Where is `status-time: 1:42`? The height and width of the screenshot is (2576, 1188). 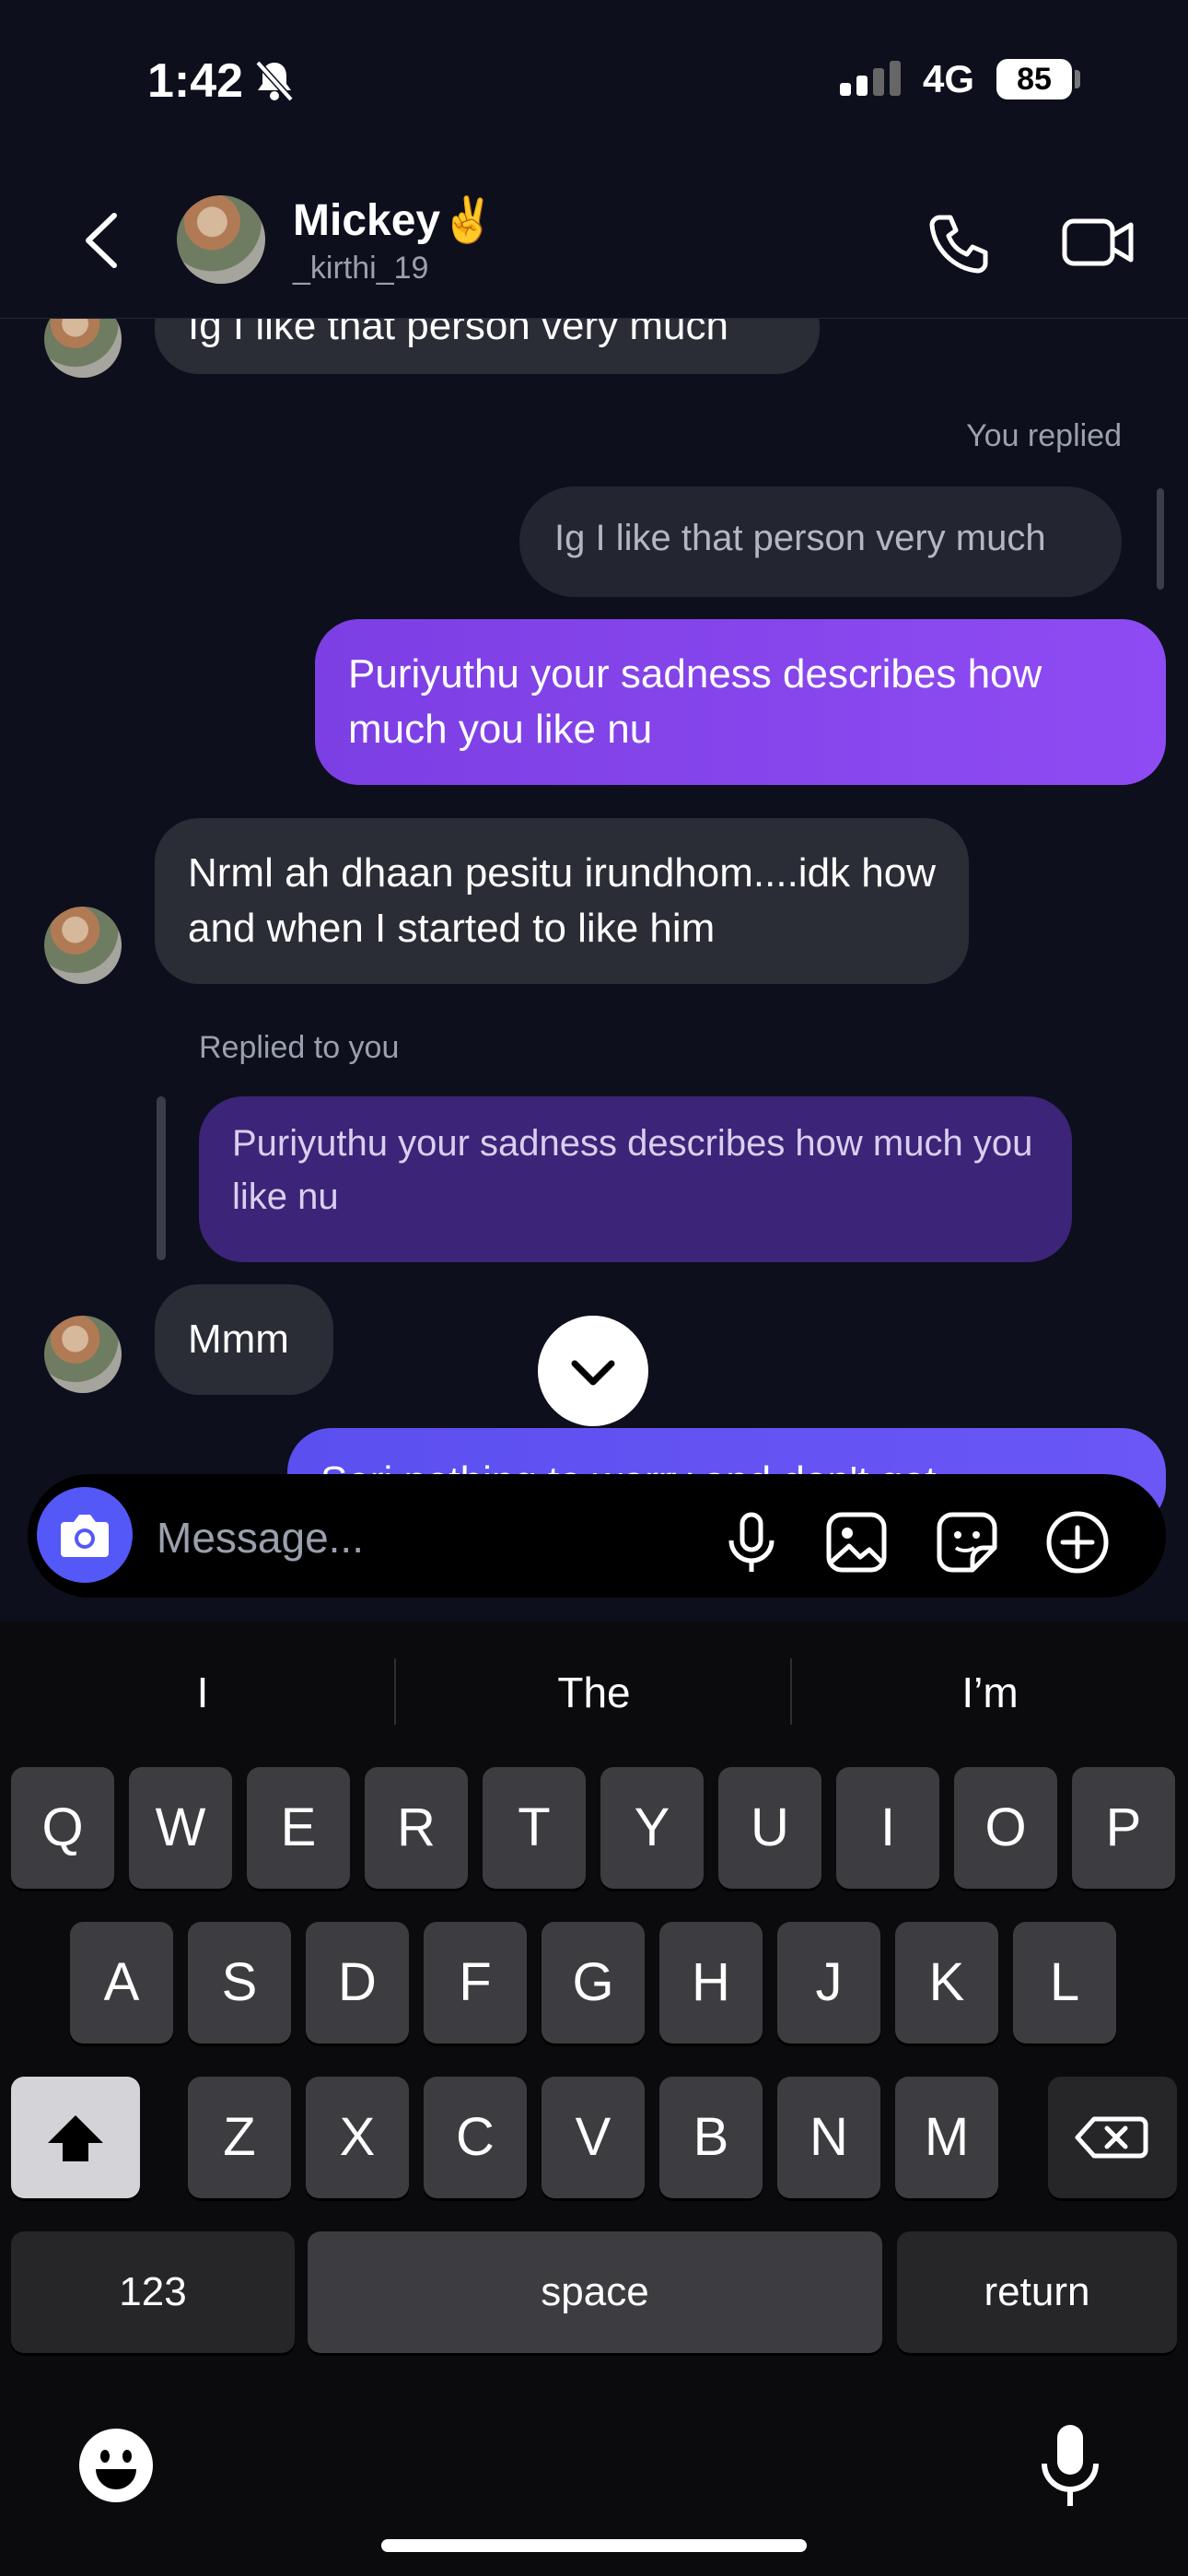 status-time: 1:42 is located at coordinates (195, 81).